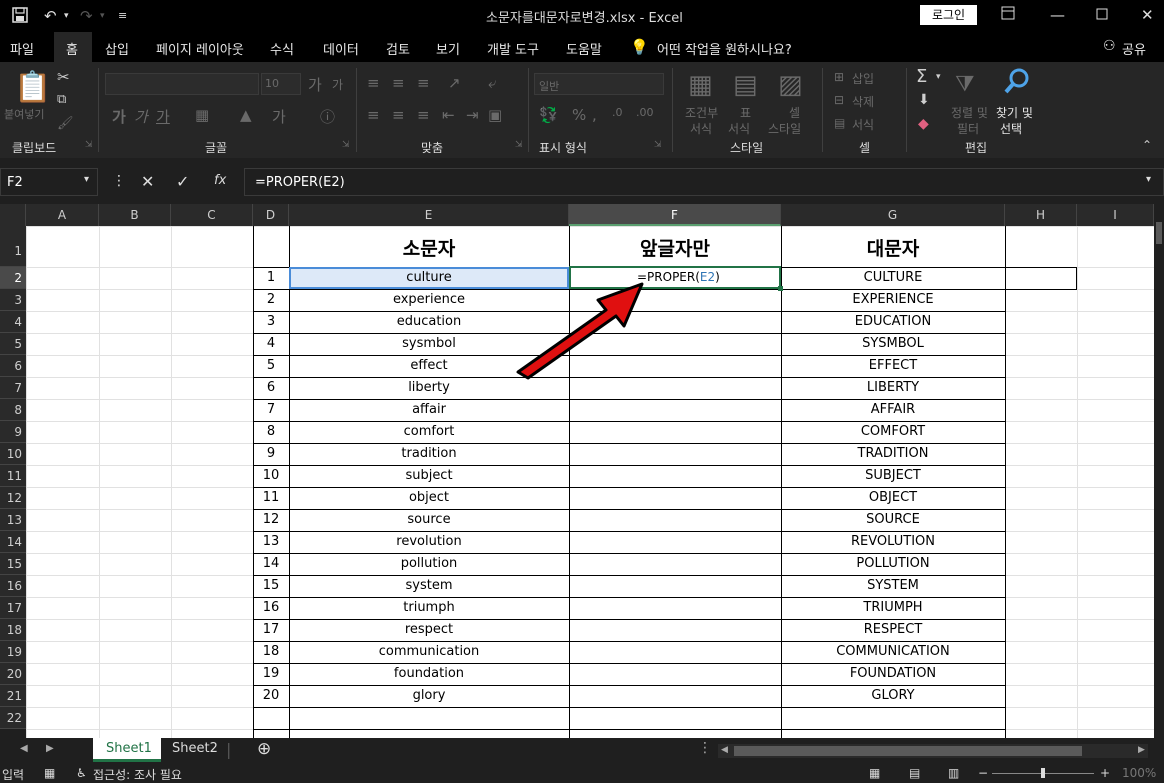 This screenshot has height=783, width=1164. Describe the element at coordinates (1041, 215) in the screenshot. I see `column-header-H: H` at that location.